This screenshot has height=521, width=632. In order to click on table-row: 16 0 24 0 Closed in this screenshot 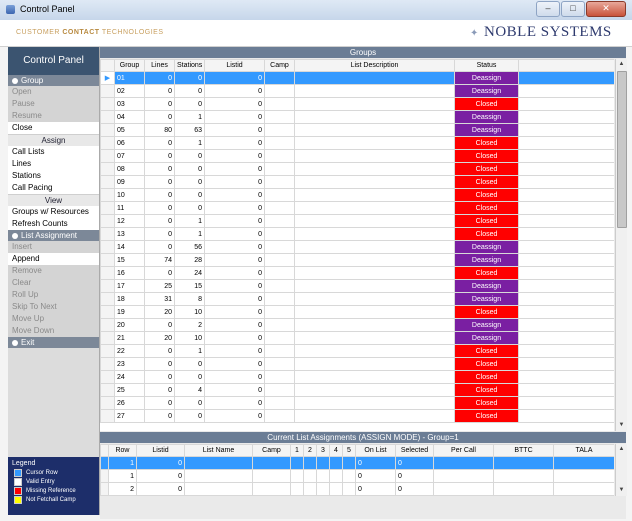, I will do `click(357, 273)`.